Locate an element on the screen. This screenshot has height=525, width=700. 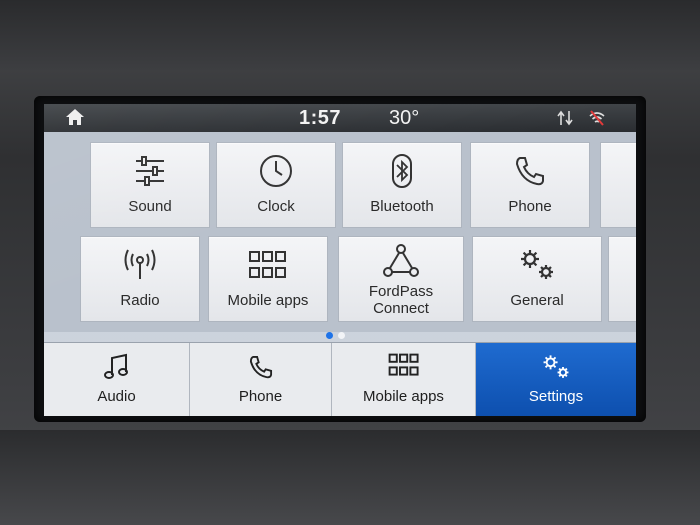
tile-label-line2: Connect is located at coordinates (401, 308).